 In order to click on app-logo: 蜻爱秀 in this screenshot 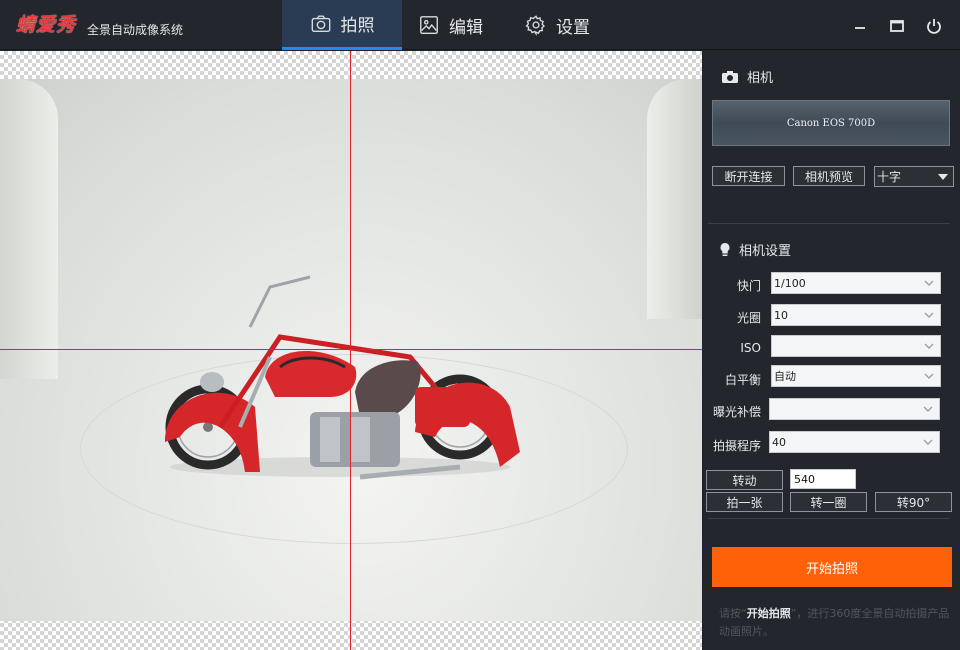, I will do `click(46, 25)`.